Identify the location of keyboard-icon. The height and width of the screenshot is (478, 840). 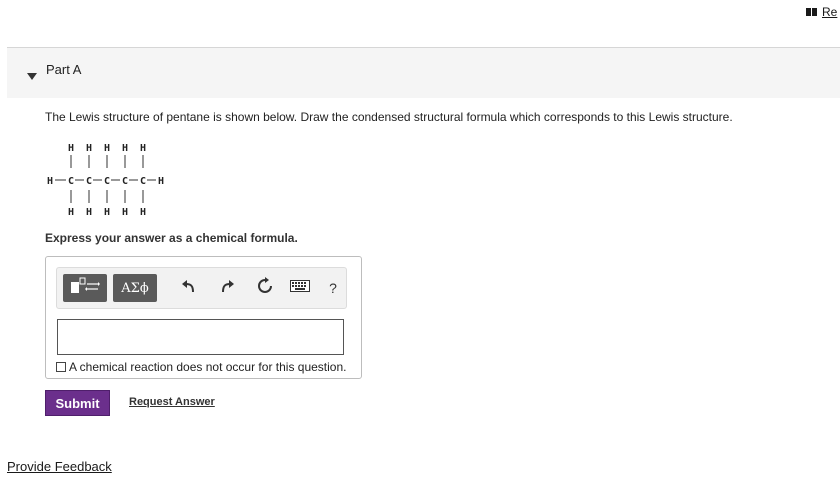
(300, 288).